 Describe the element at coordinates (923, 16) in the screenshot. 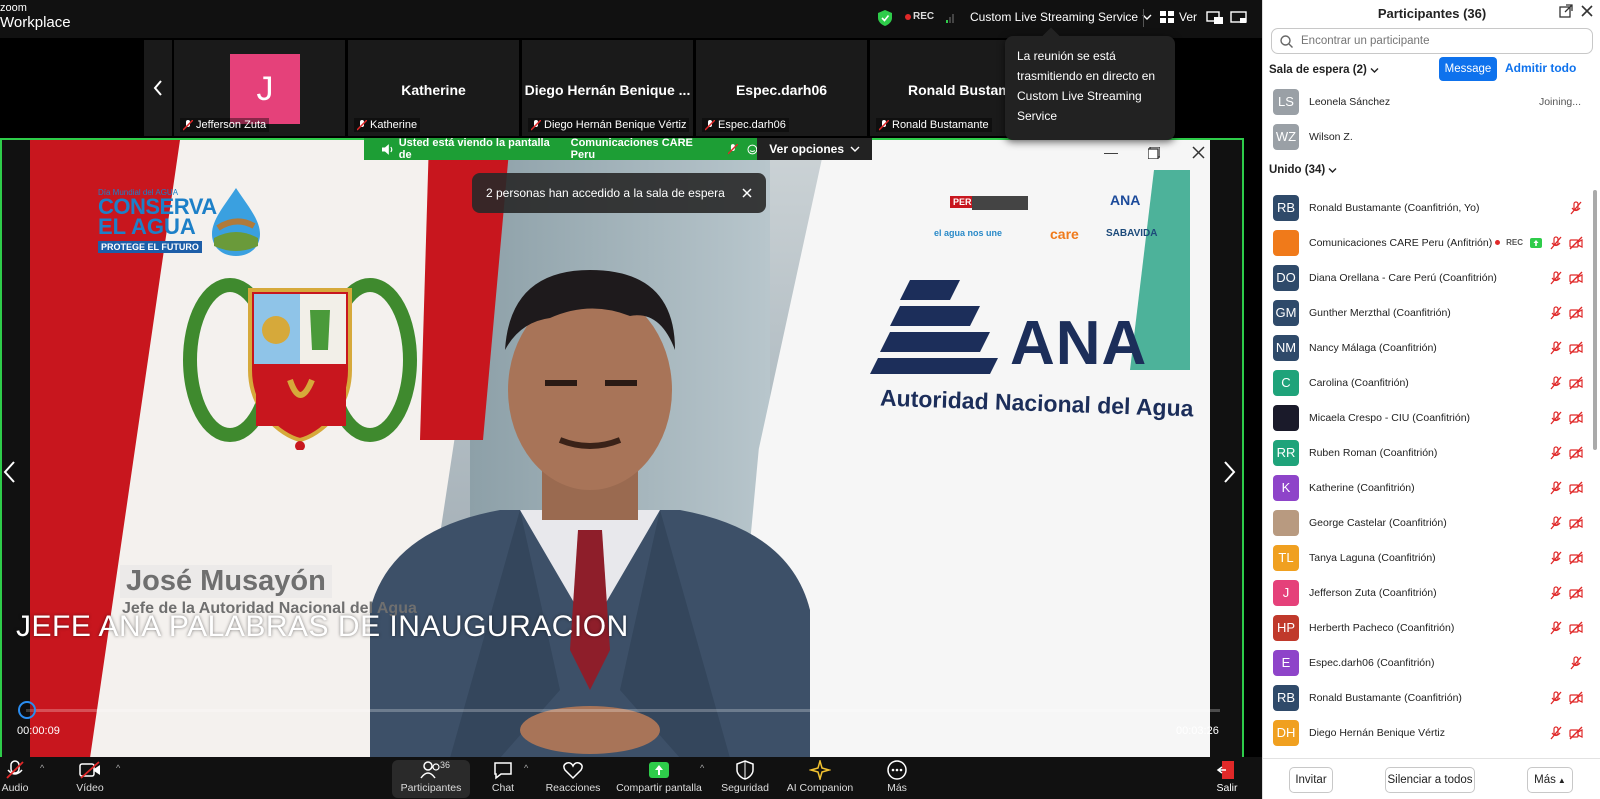

I see `recording-label: REC` at that location.